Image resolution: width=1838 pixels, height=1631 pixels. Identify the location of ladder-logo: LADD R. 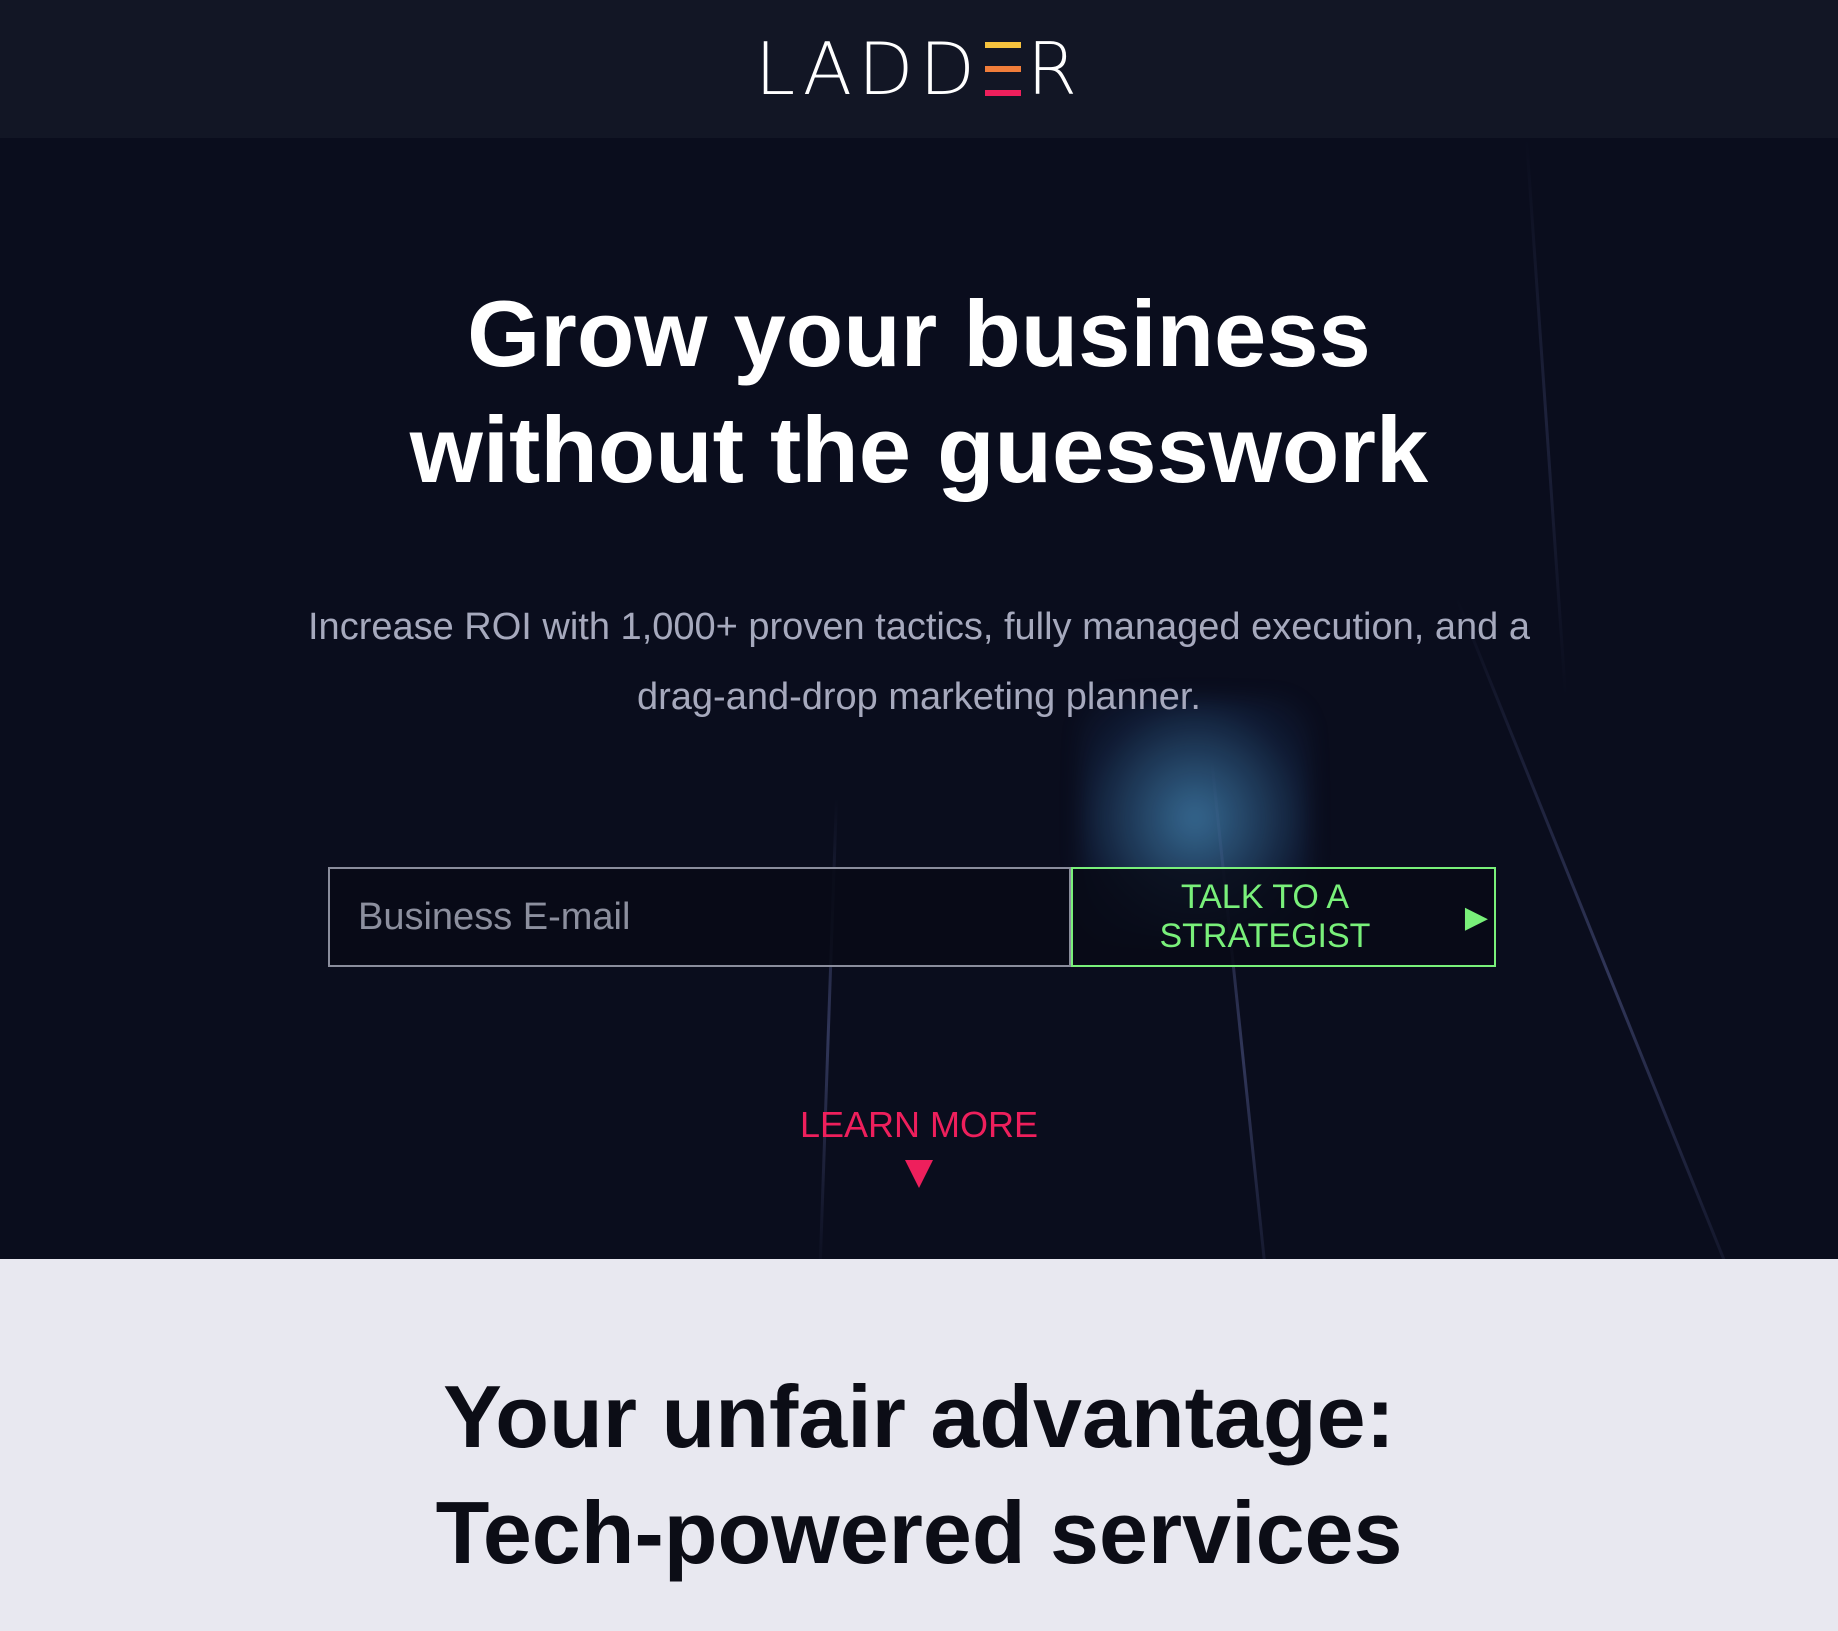
(919, 69).